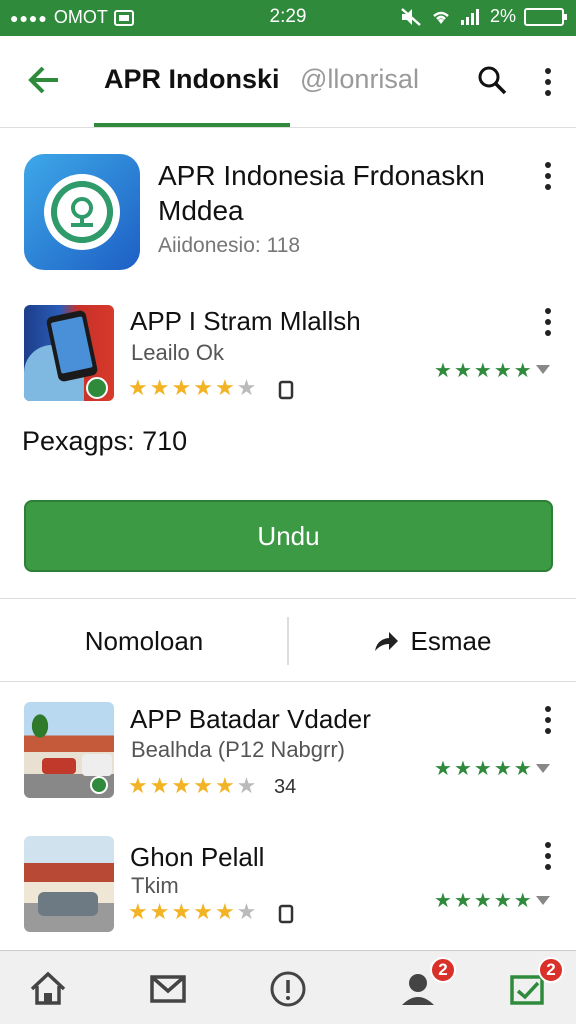 This screenshot has width=576, height=1024. I want to click on battery-percent-label: 2%, so click(502, 16).